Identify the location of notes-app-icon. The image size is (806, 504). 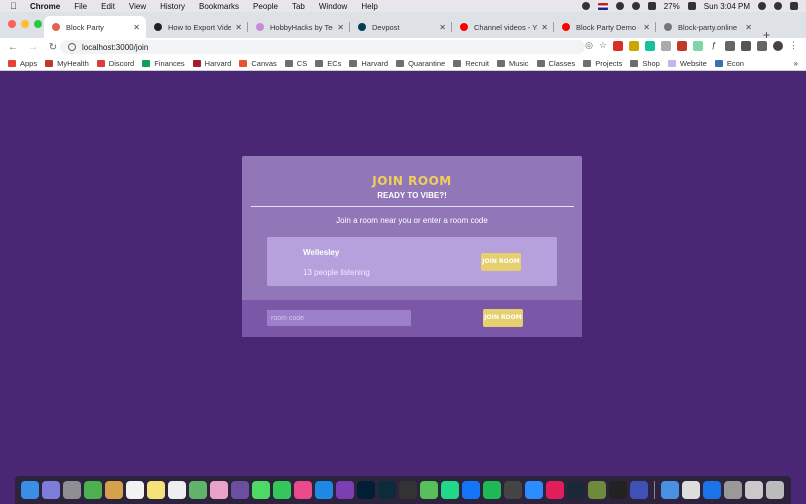
(114, 490).